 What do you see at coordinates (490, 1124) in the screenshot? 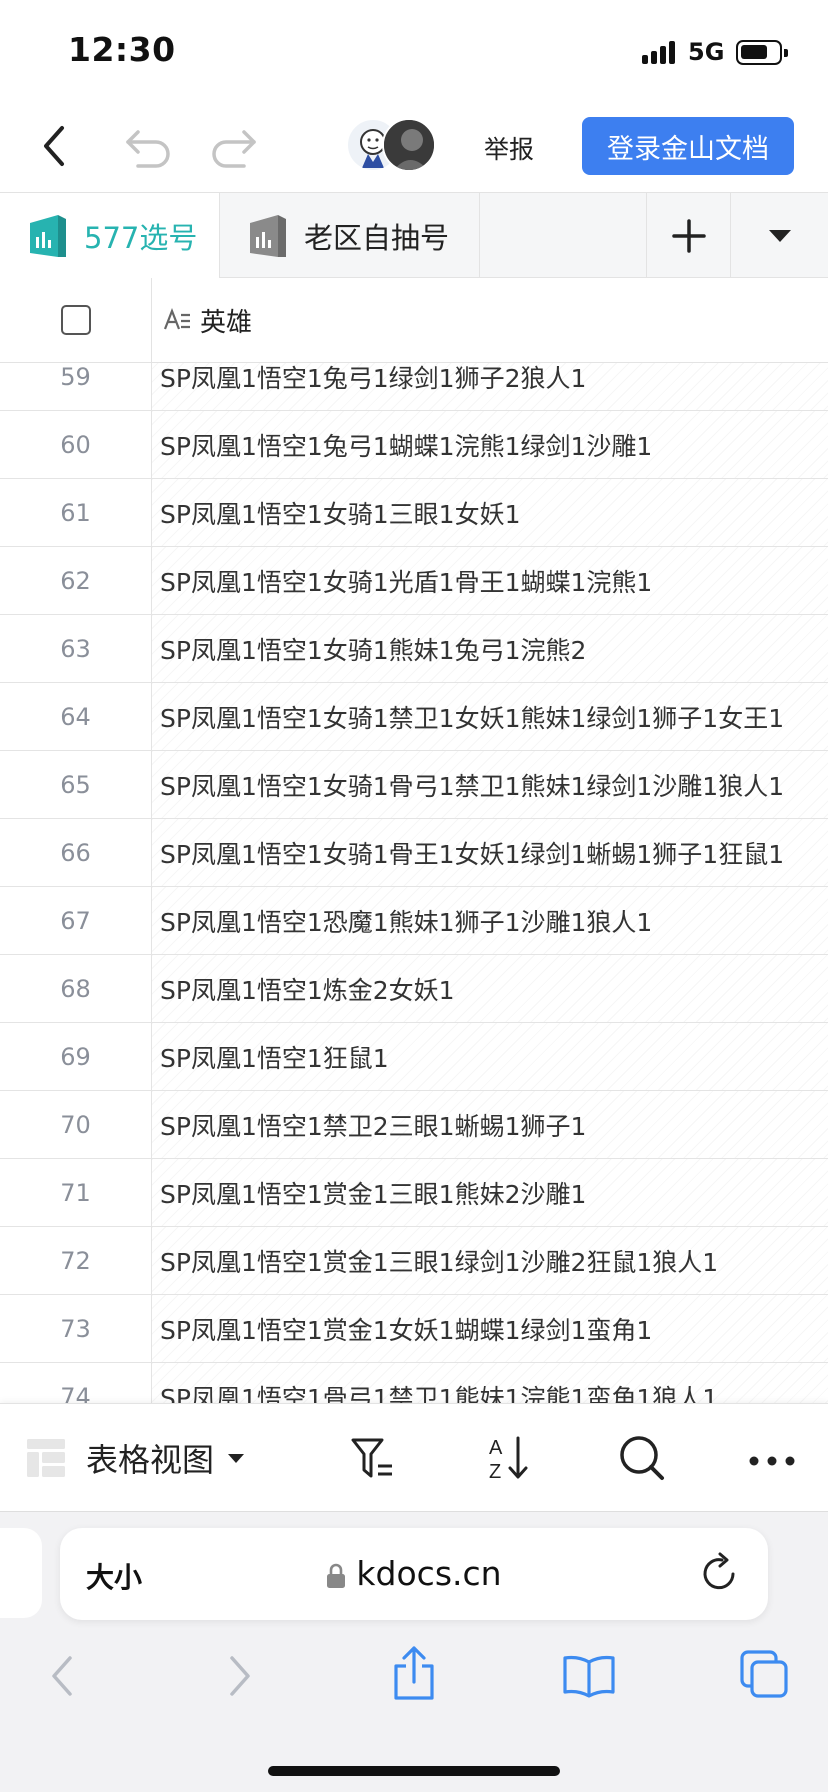
I see `hero-cell: SP凤凰1悟空1禁卫2三眼1蜥蜴1狮子1` at bounding box center [490, 1124].